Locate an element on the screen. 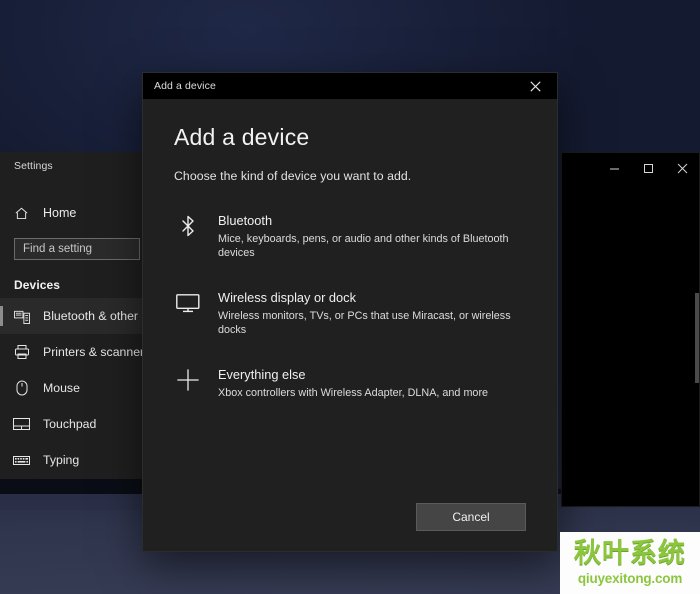 The image size is (700, 594). nav-group-heading: Devices is located at coordinates (37, 285).